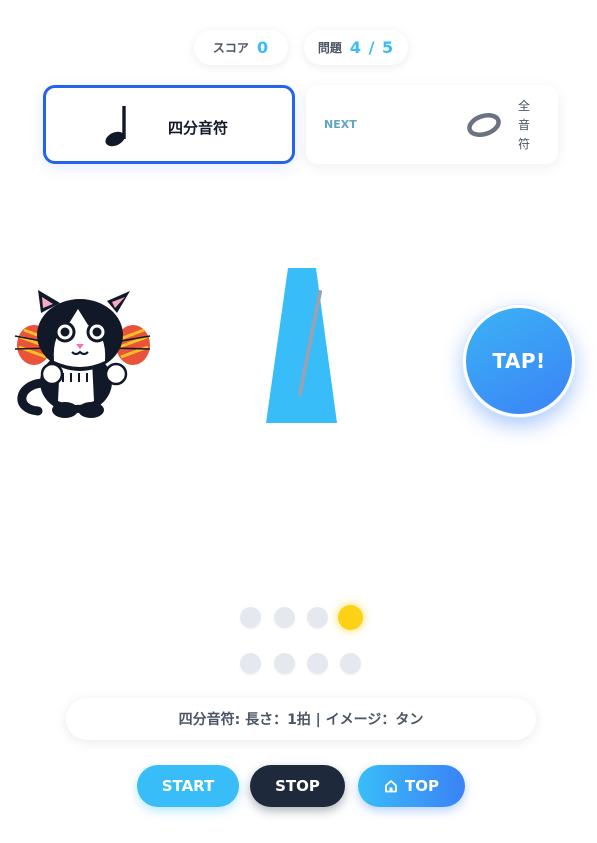 This screenshot has width=597, height=843. I want to click on next-note-char: 音, so click(523, 125).